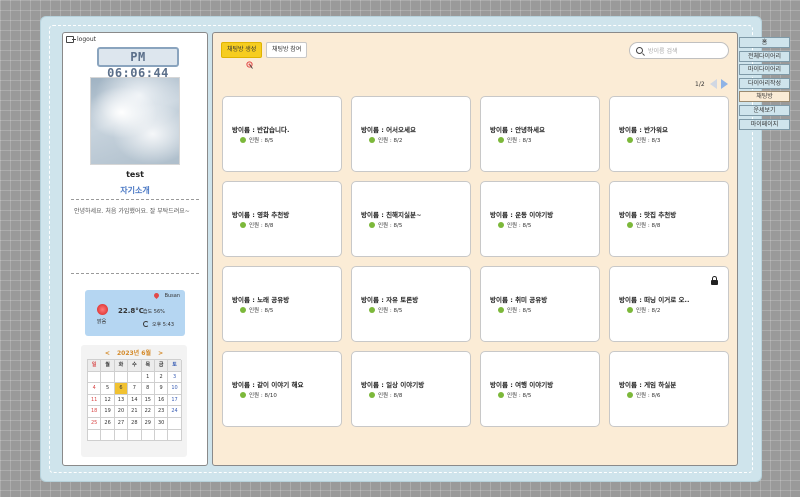 The image size is (800, 497). What do you see at coordinates (764, 124) in the screenshot?
I see `side-menu-item: 마이페이지` at bounding box center [764, 124].